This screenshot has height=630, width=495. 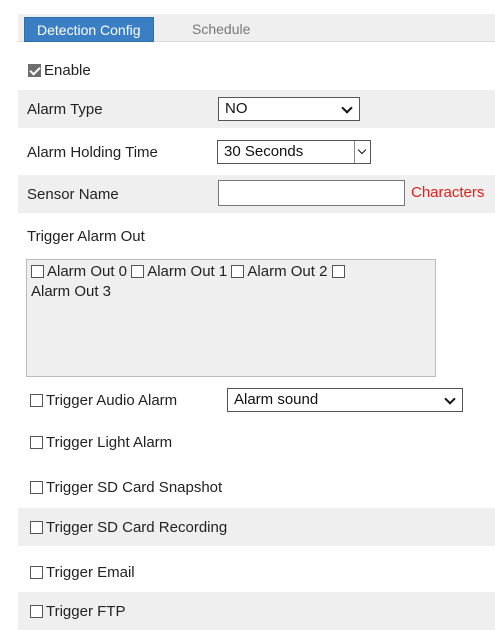 What do you see at coordinates (264, 151) in the screenshot?
I see `holding-time-value: 30 Seconds` at bounding box center [264, 151].